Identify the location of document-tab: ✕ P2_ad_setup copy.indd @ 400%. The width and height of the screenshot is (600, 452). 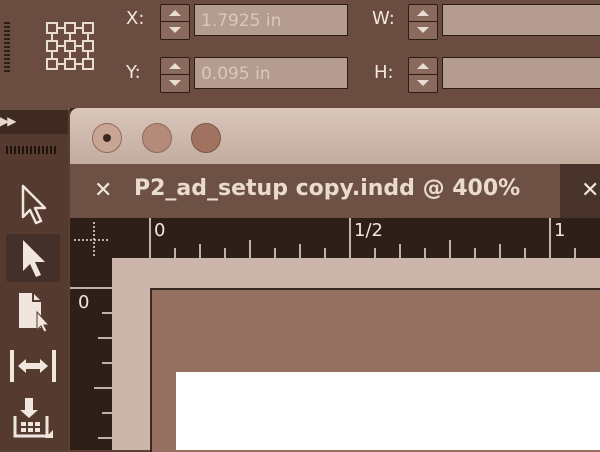
(315, 191).